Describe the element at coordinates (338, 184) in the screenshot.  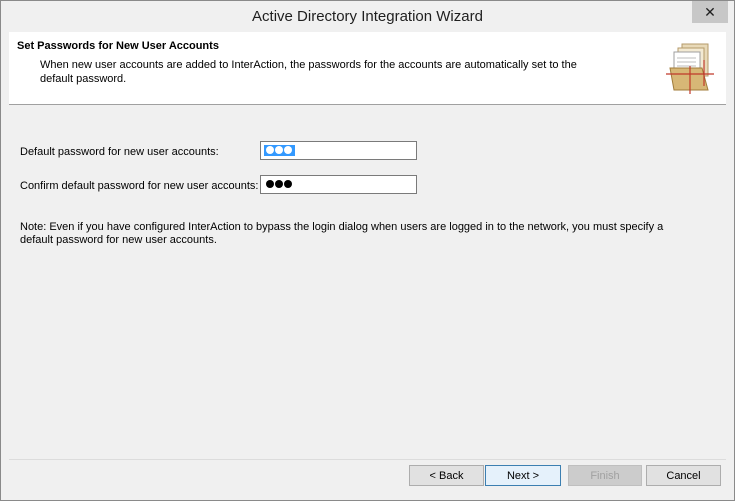
I see `confirm-password-field` at that location.